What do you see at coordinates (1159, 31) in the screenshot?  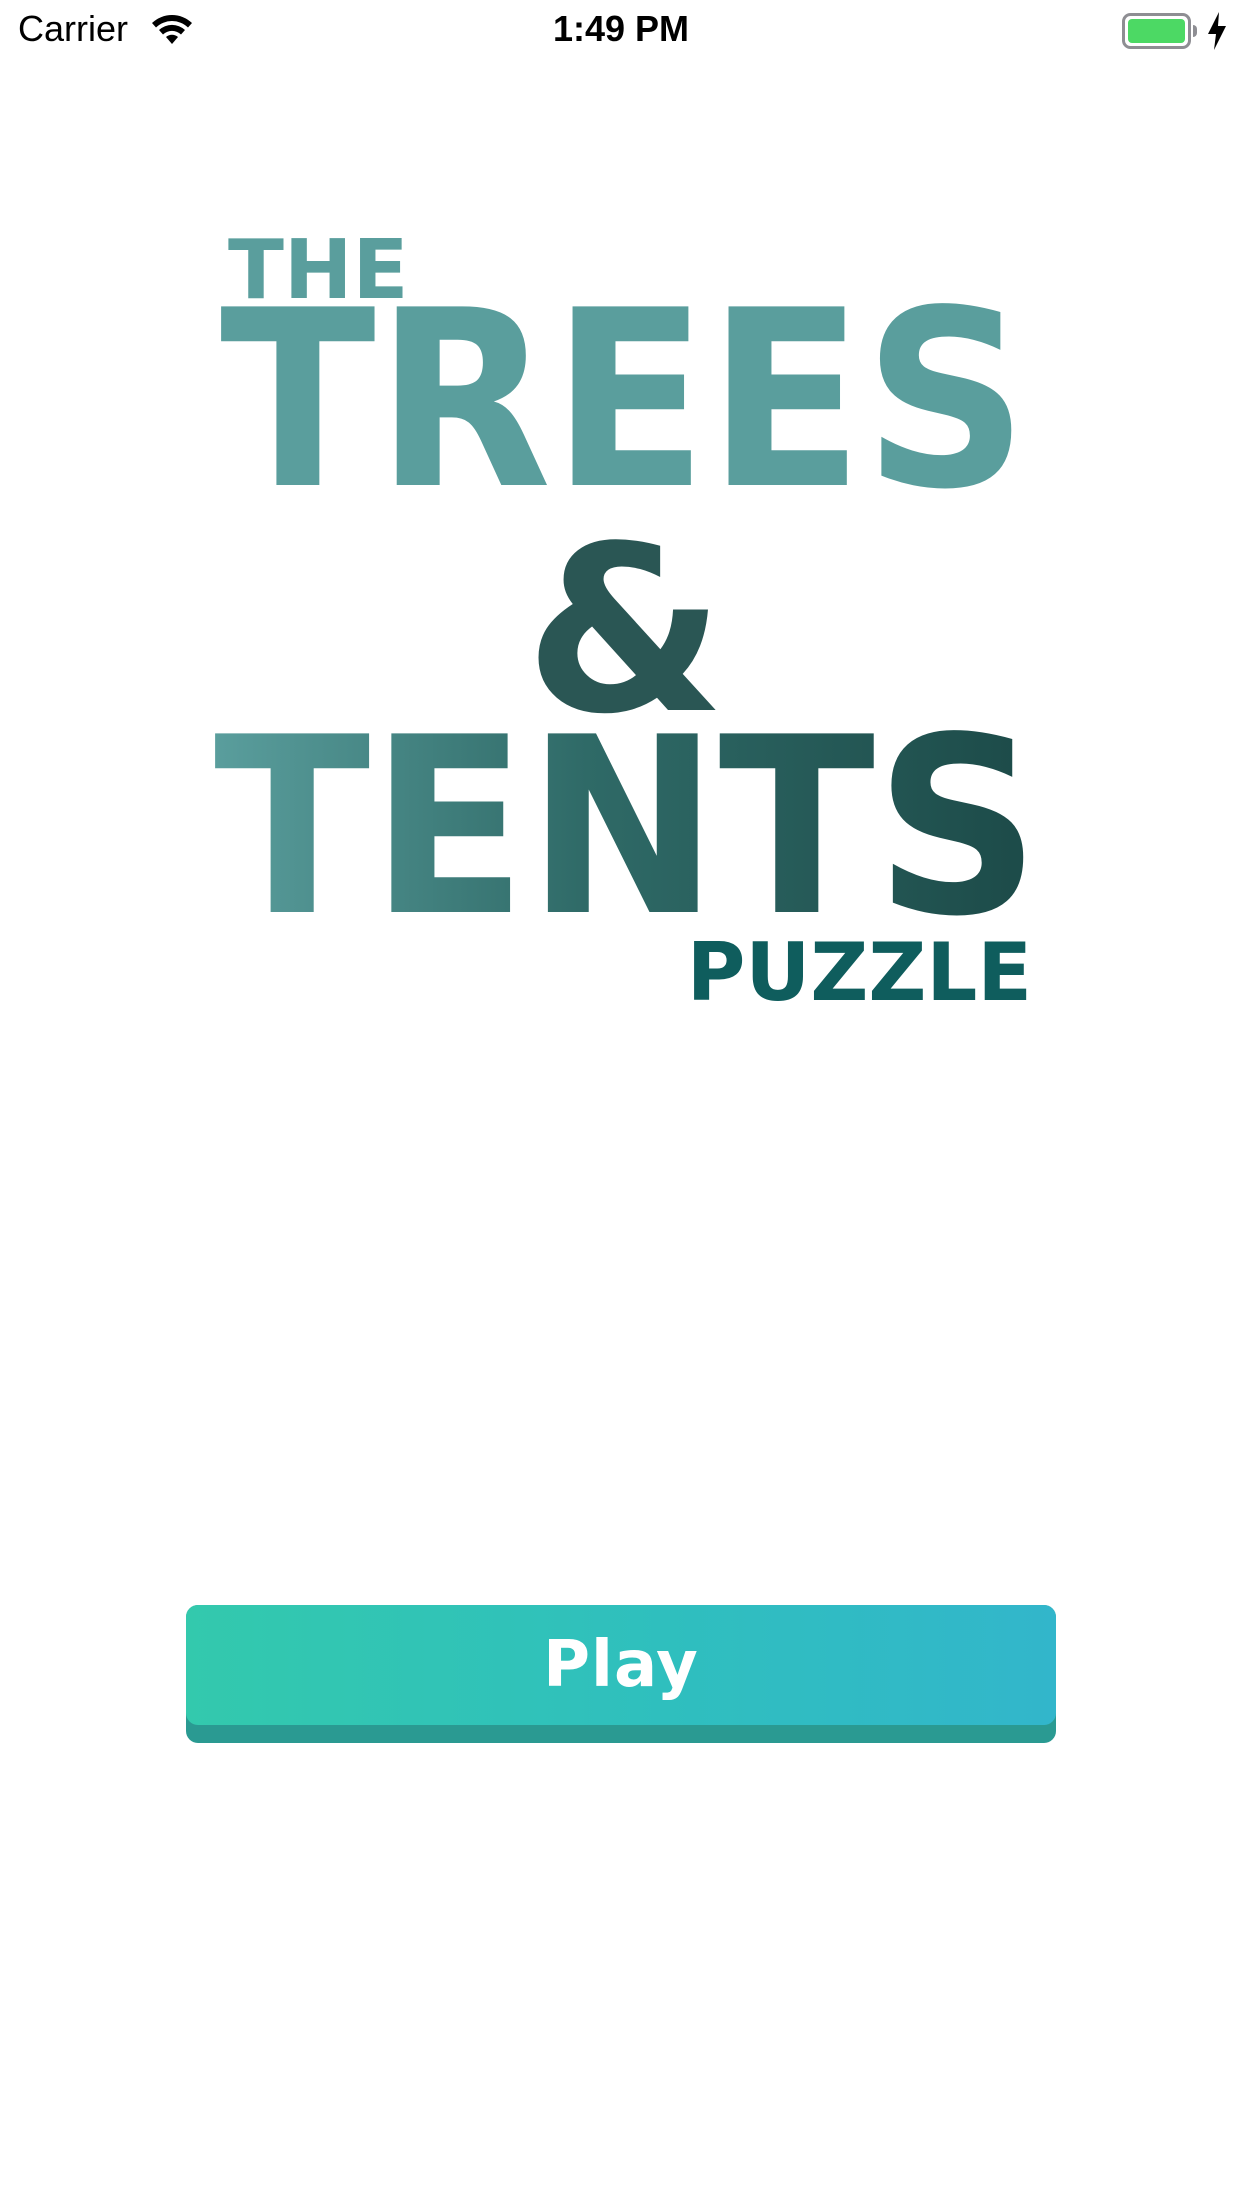 I see `battery-icon` at bounding box center [1159, 31].